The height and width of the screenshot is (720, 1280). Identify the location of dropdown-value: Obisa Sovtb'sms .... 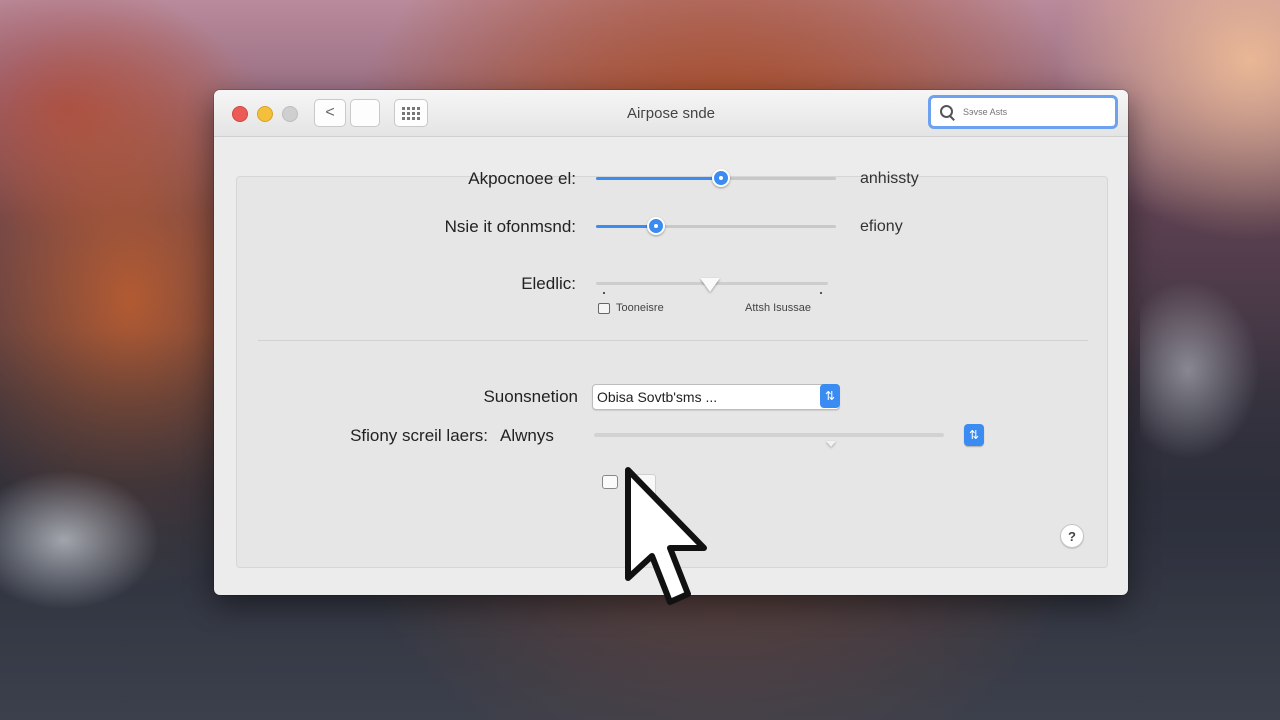
(657, 397).